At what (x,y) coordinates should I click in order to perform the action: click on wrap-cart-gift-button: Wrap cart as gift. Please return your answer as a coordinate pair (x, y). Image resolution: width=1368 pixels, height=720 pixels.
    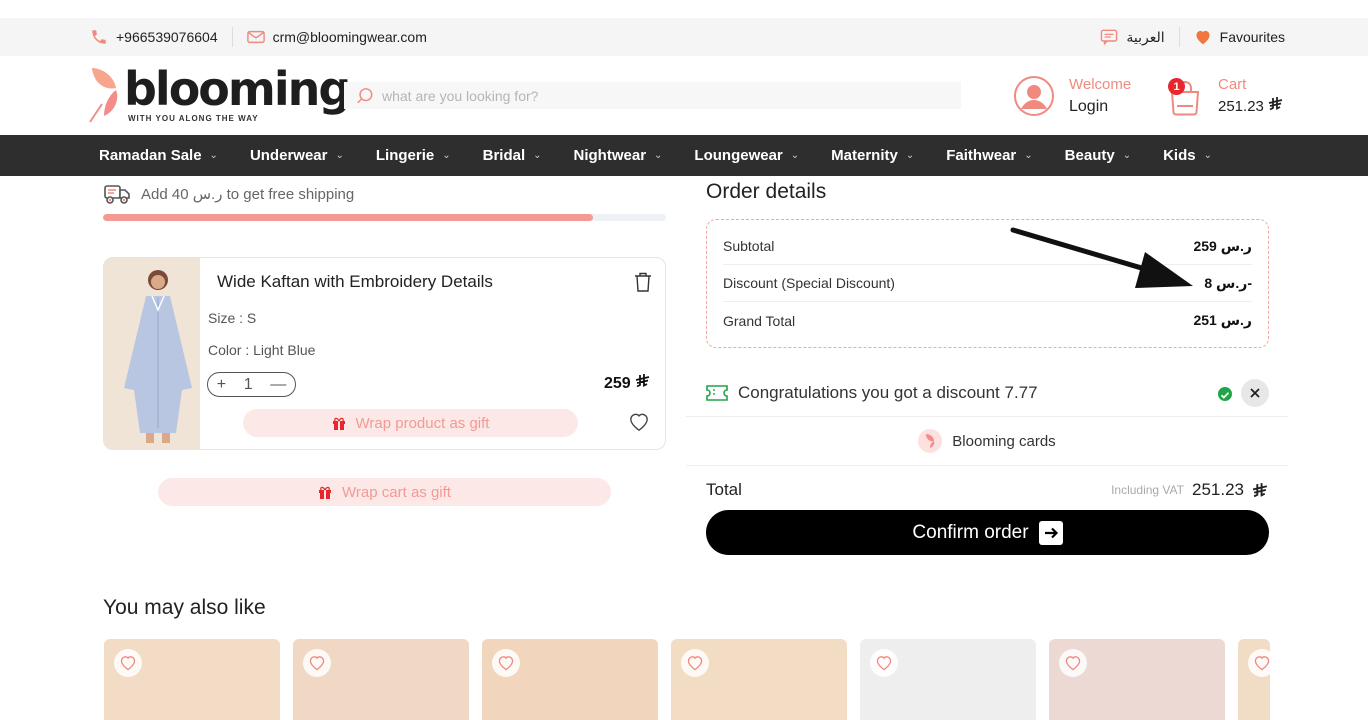
    Looking at the image, I should click on (384, 492).